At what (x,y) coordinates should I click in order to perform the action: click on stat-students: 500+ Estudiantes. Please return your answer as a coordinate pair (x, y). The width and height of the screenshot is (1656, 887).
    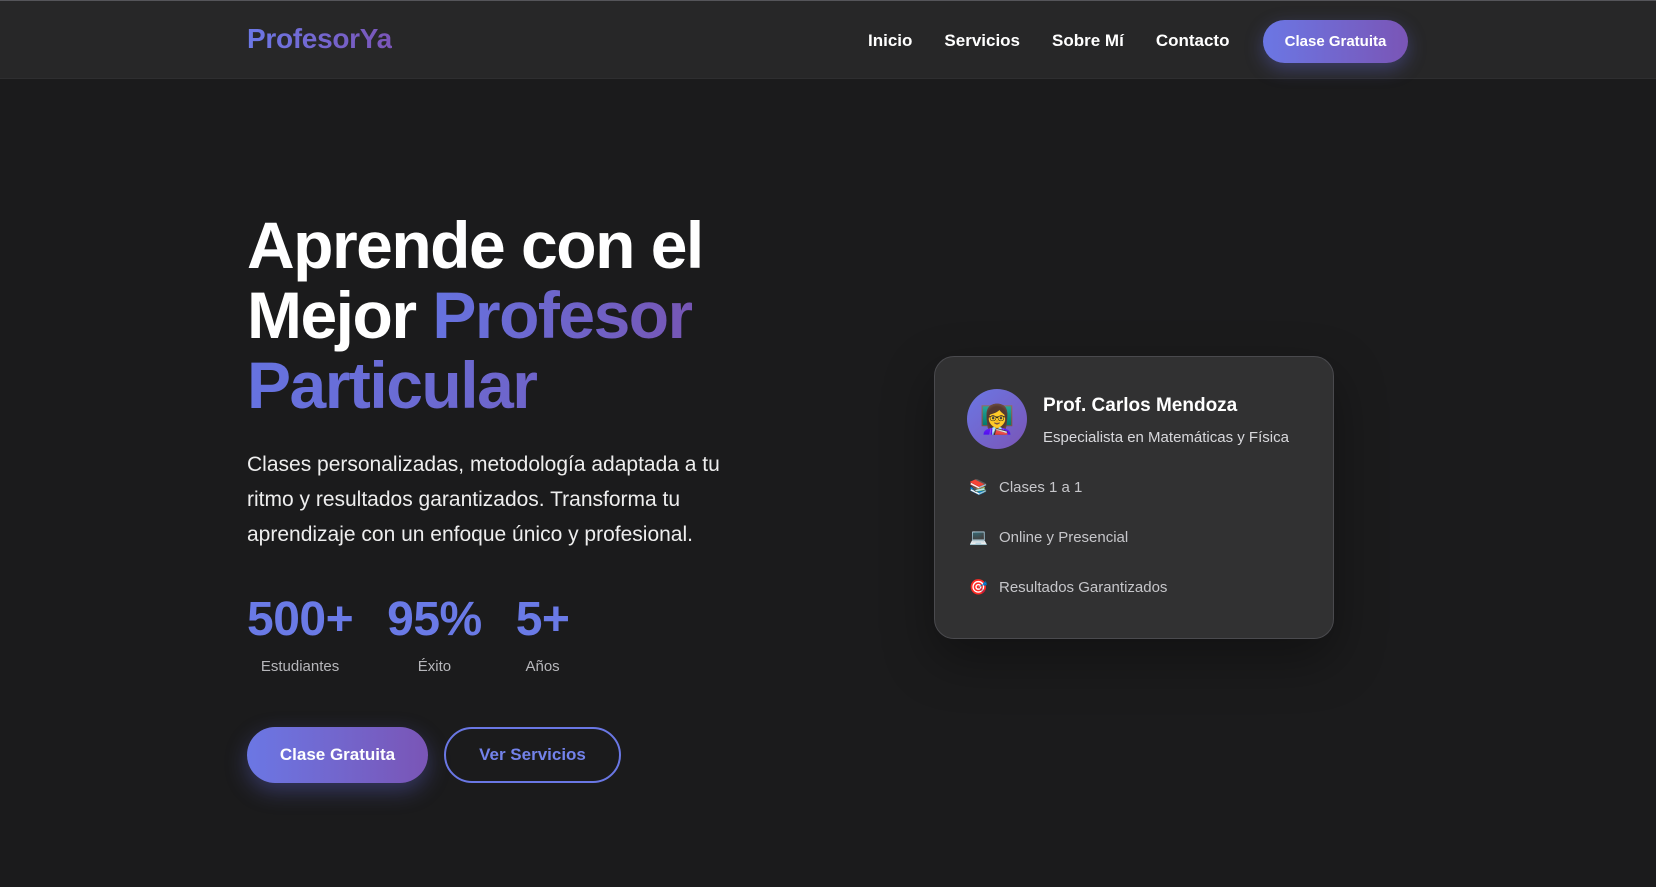
    Looking at the image, I should click on (300, 633).